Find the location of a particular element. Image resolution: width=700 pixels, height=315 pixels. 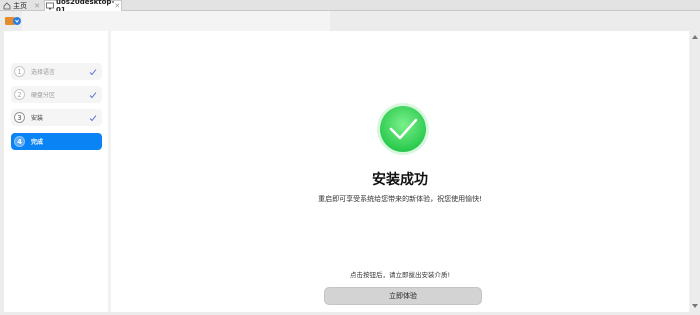

tab-vm: uos20desktop-01 ✕ is located at coordinates (83, 7).